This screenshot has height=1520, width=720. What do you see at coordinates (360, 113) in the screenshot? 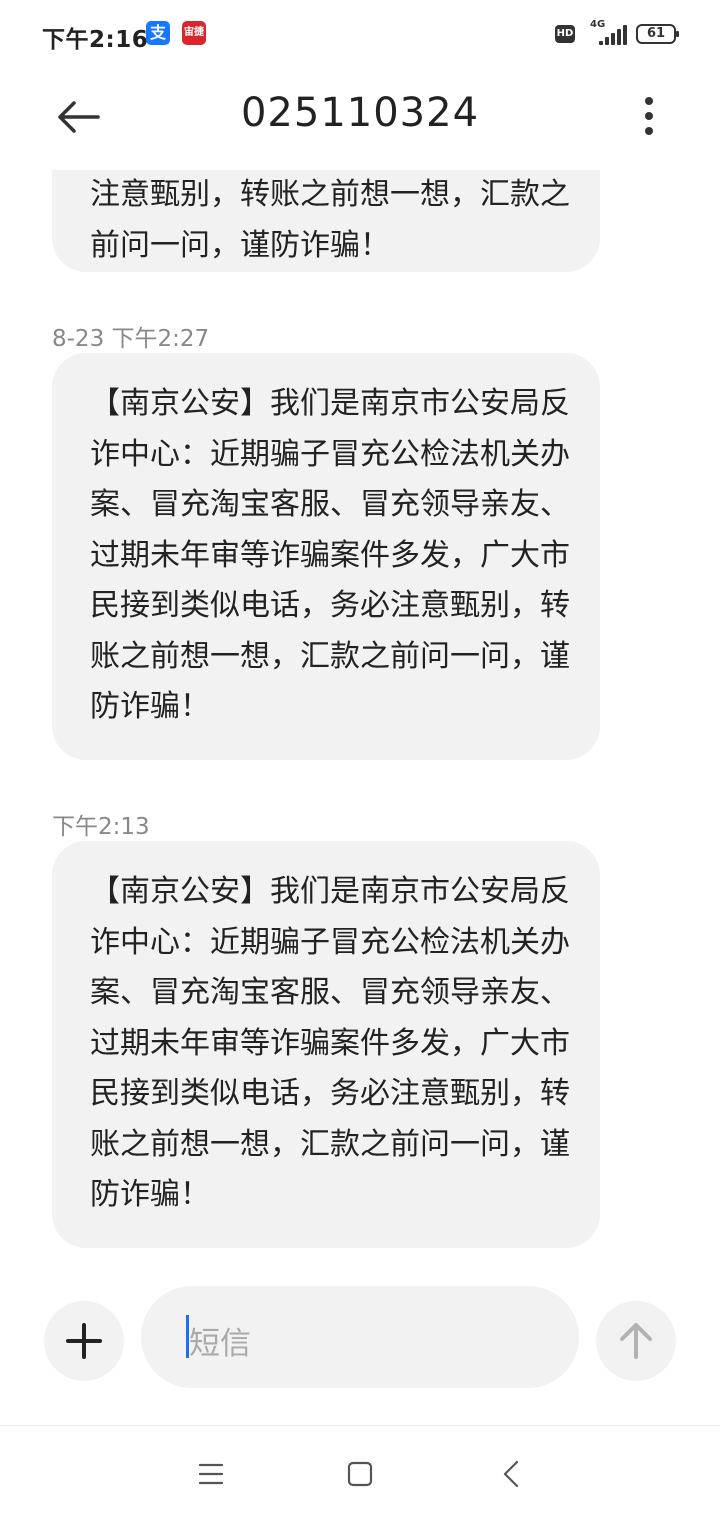
I see `page-title: 025110324` at bounding box center [360, 113].